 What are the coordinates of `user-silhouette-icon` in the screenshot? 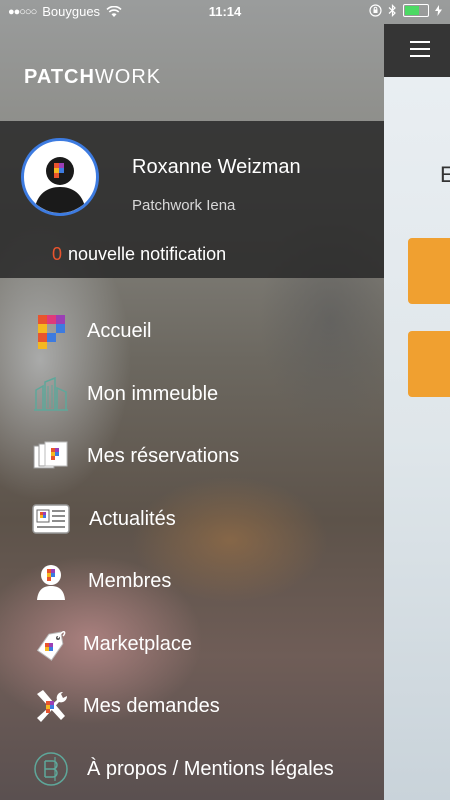 It's located at (60, 185).